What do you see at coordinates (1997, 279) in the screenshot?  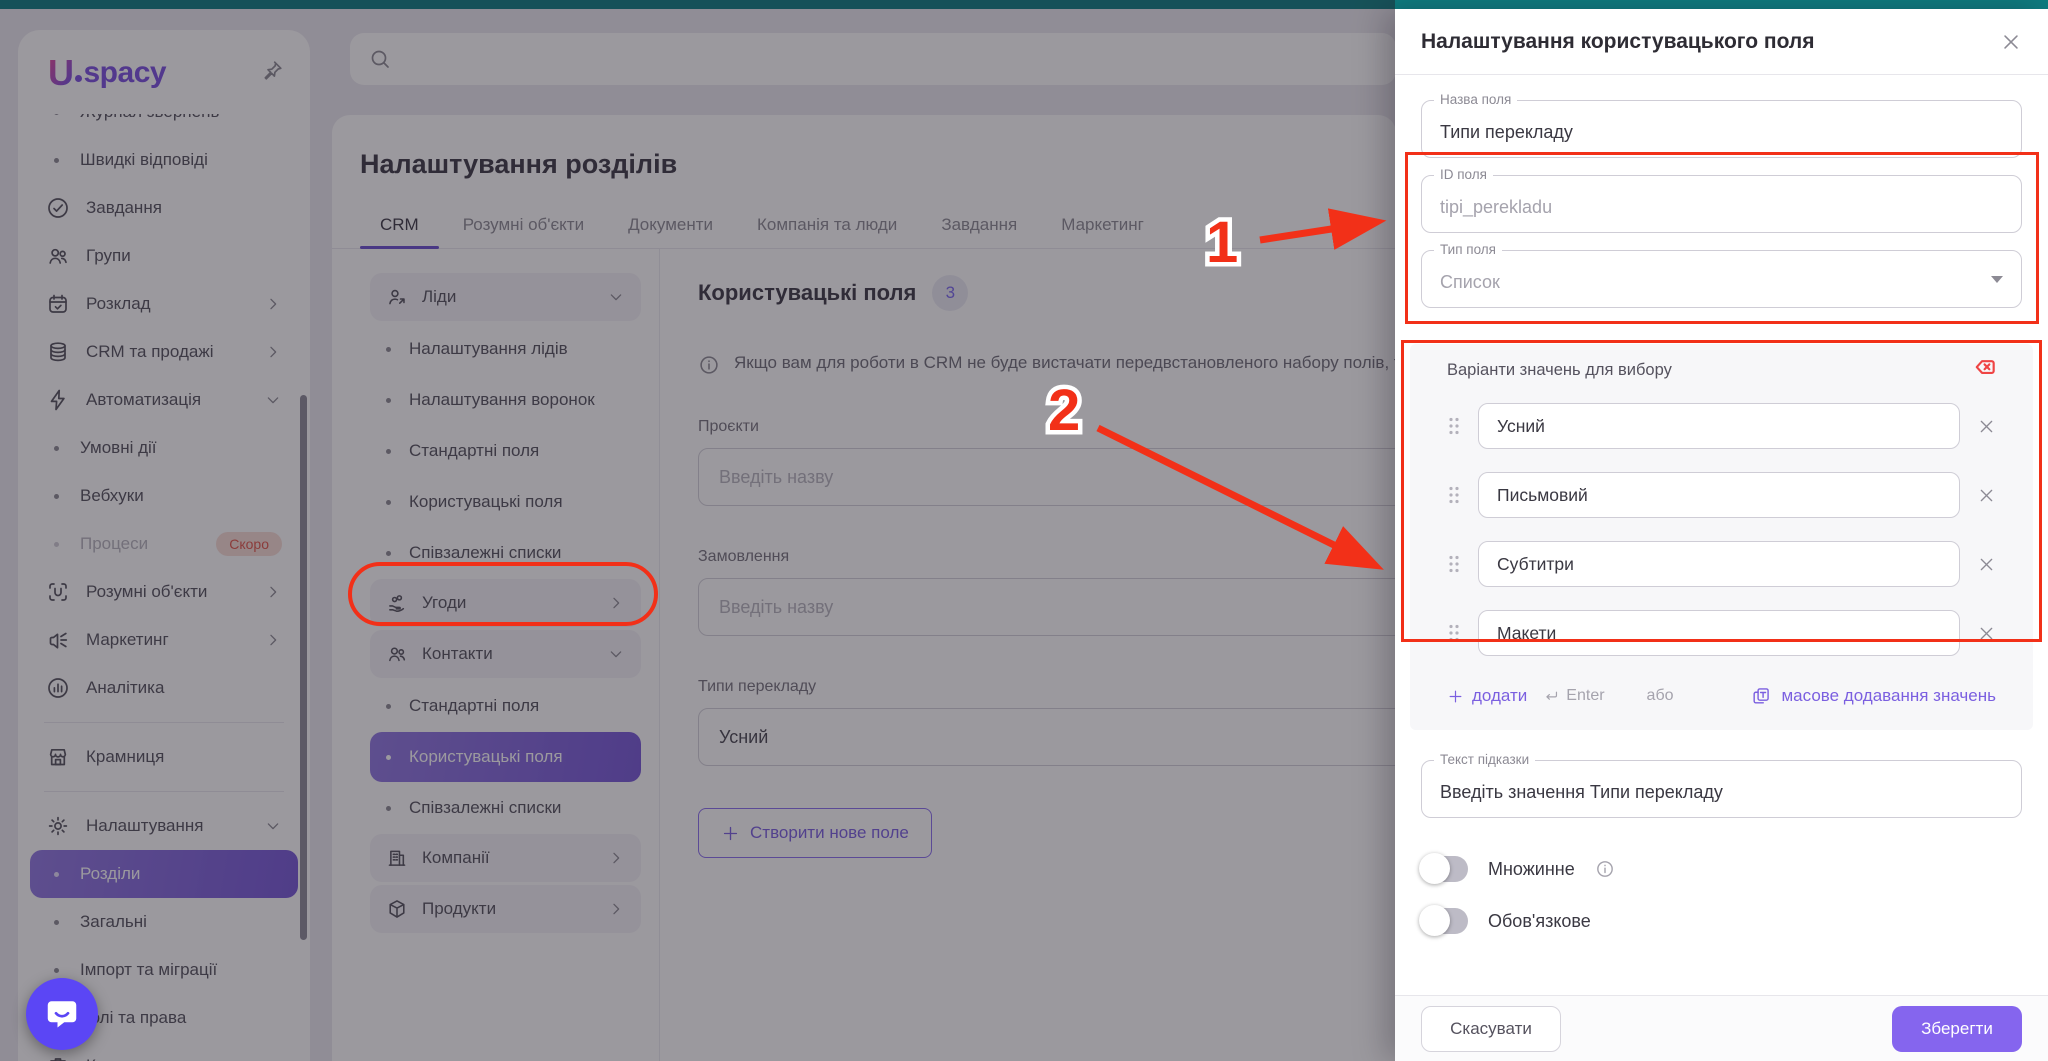 I see `dropdown-arrow-icon` at bounding box center [1997, 279].